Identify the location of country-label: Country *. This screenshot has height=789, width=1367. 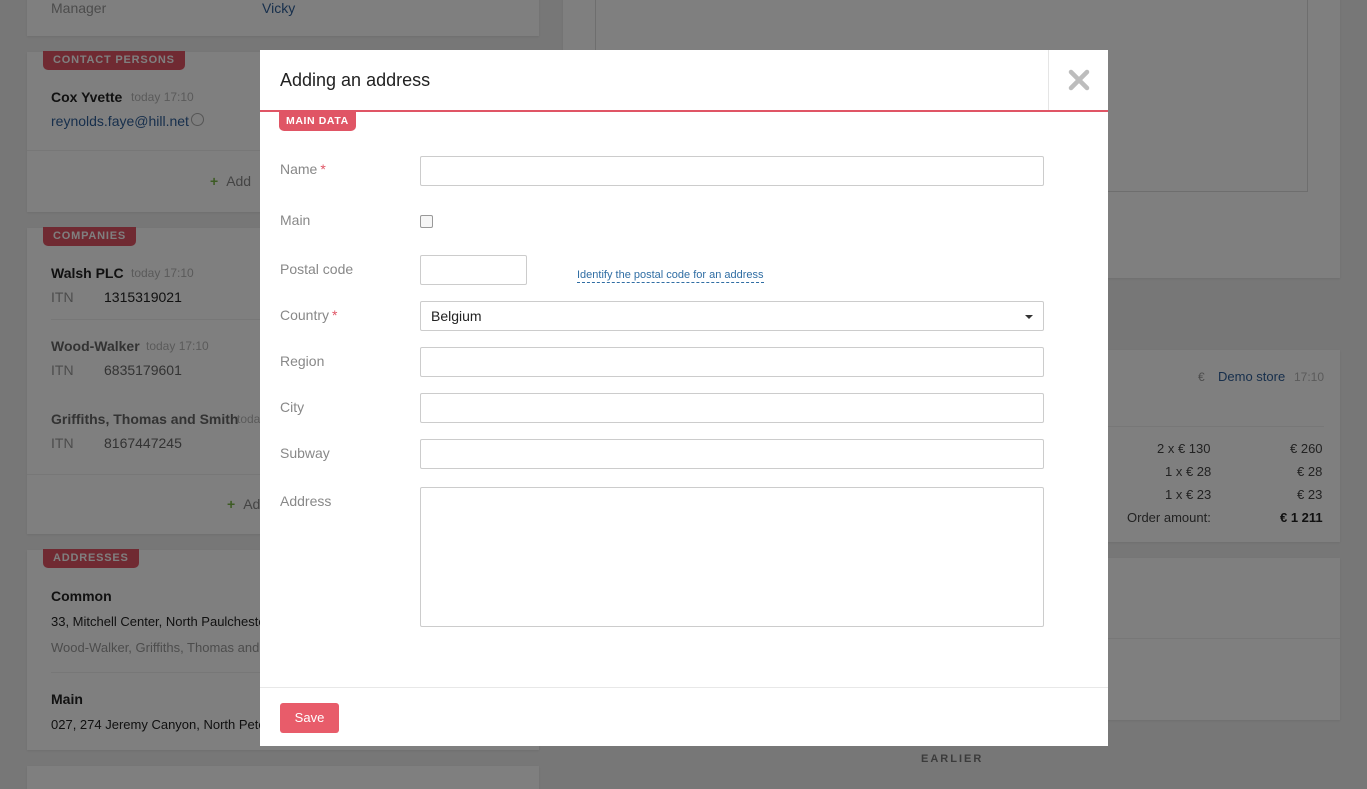
(309, 315).